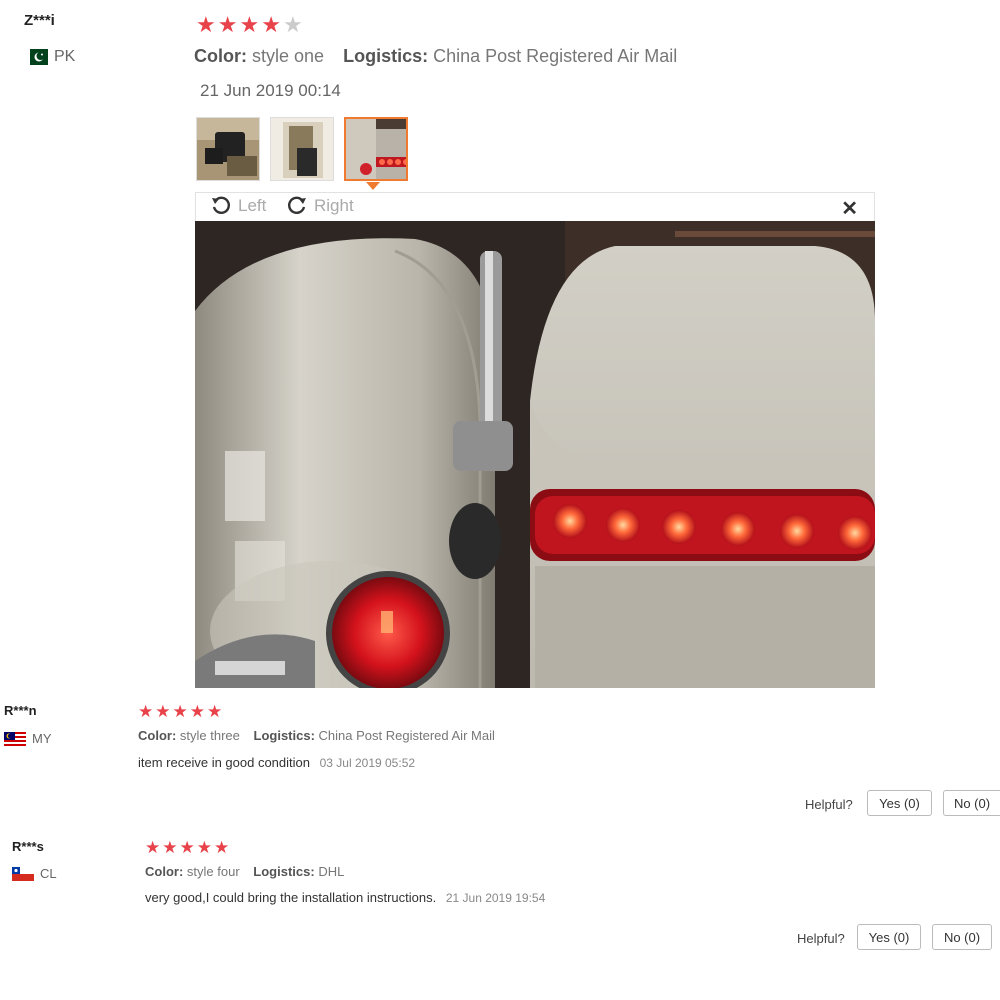 The image size is (1000, 1000). I want to click on chile-flag-icon, so click(23, 873).